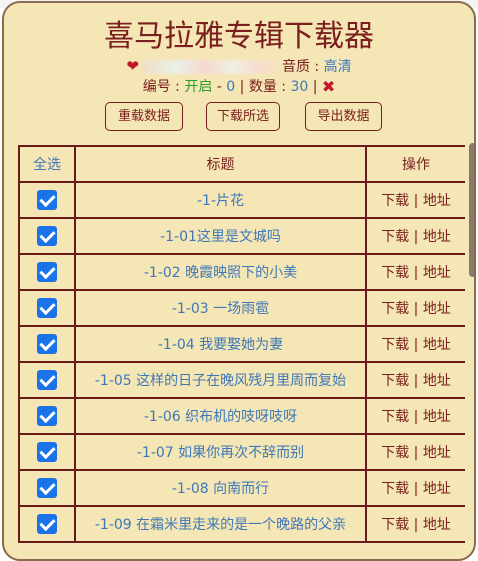 The width and height of the screenshot is (478, 561). I want to click on count-label: | 数量 :, so click(263, 87).